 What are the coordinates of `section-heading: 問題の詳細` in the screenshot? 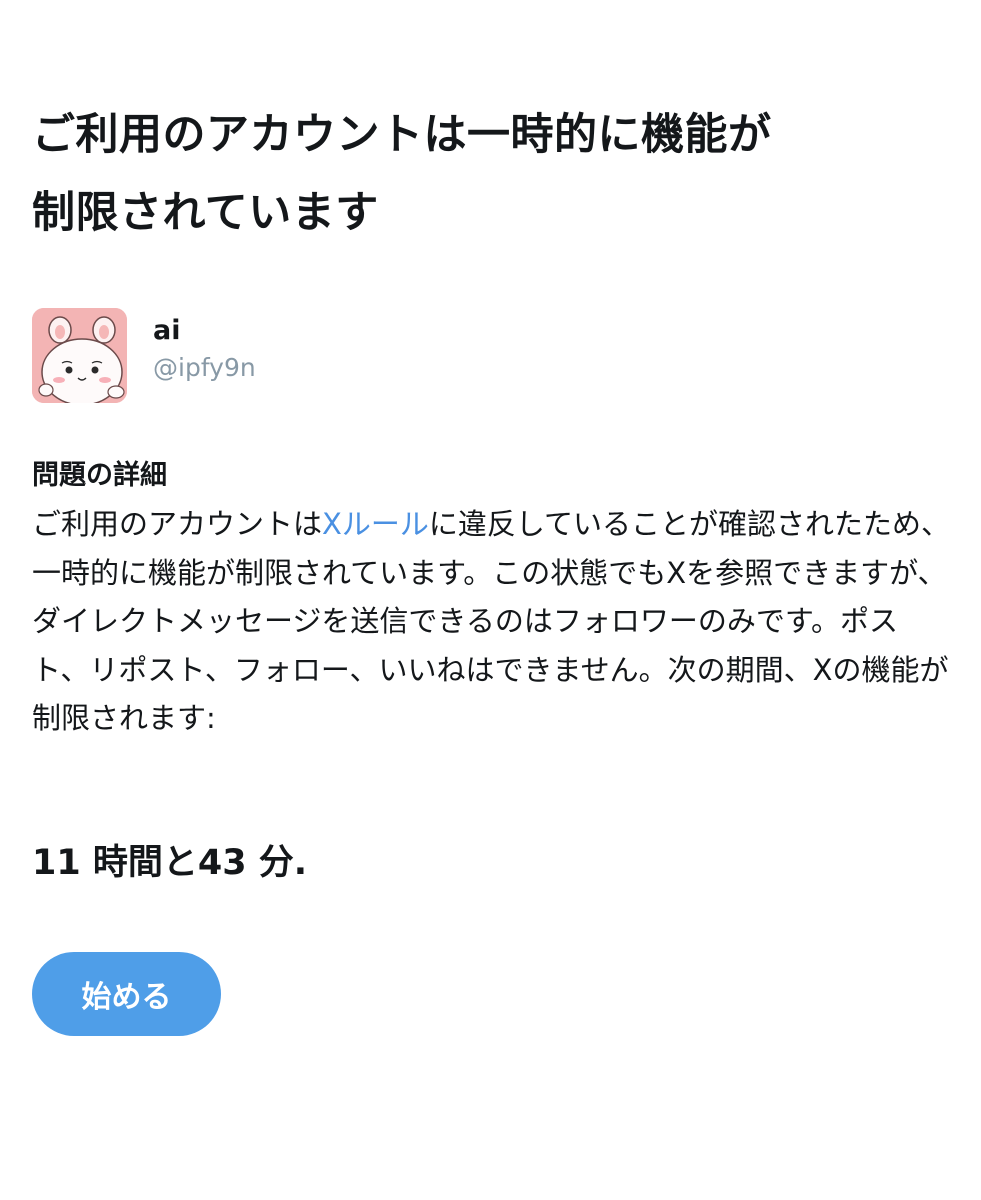 It's located at (99, 475).